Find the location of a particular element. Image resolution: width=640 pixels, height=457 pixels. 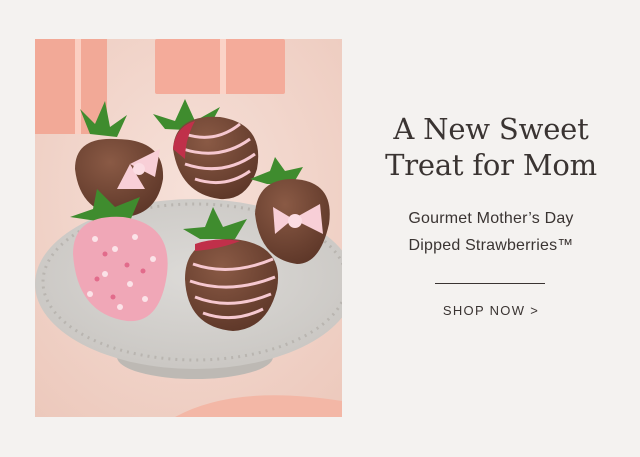

shop-now-link: SHOP NOW > is located at coordinates (491, 310).